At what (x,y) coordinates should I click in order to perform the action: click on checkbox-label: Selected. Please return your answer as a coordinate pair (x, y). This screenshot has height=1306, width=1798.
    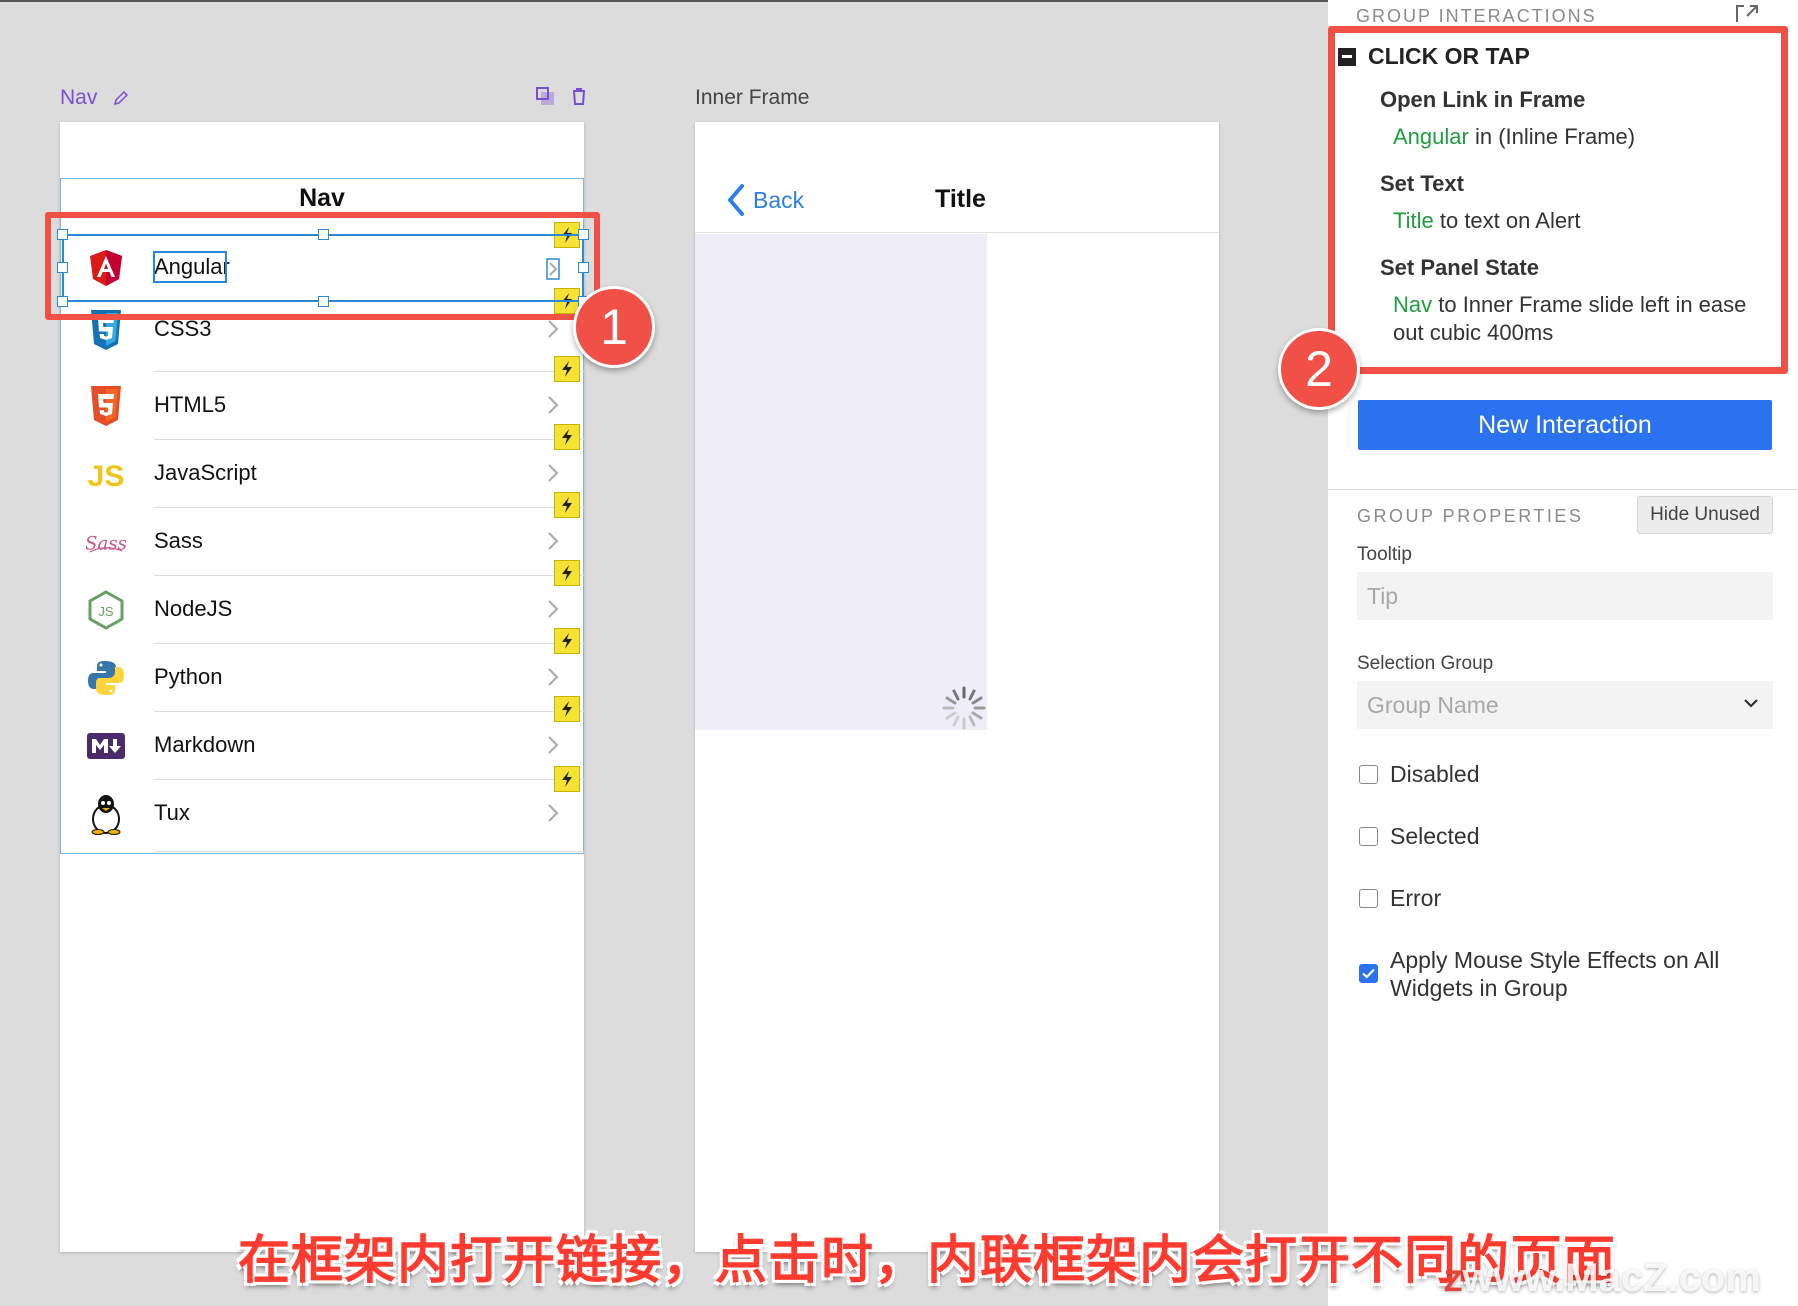
    Looking at the image, I should click on (1435, 836).